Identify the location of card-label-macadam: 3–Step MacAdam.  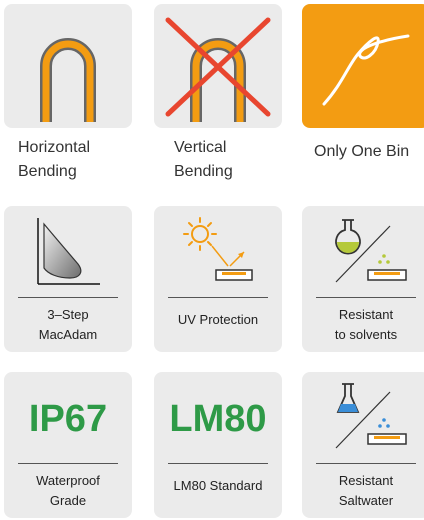
(68, 324).